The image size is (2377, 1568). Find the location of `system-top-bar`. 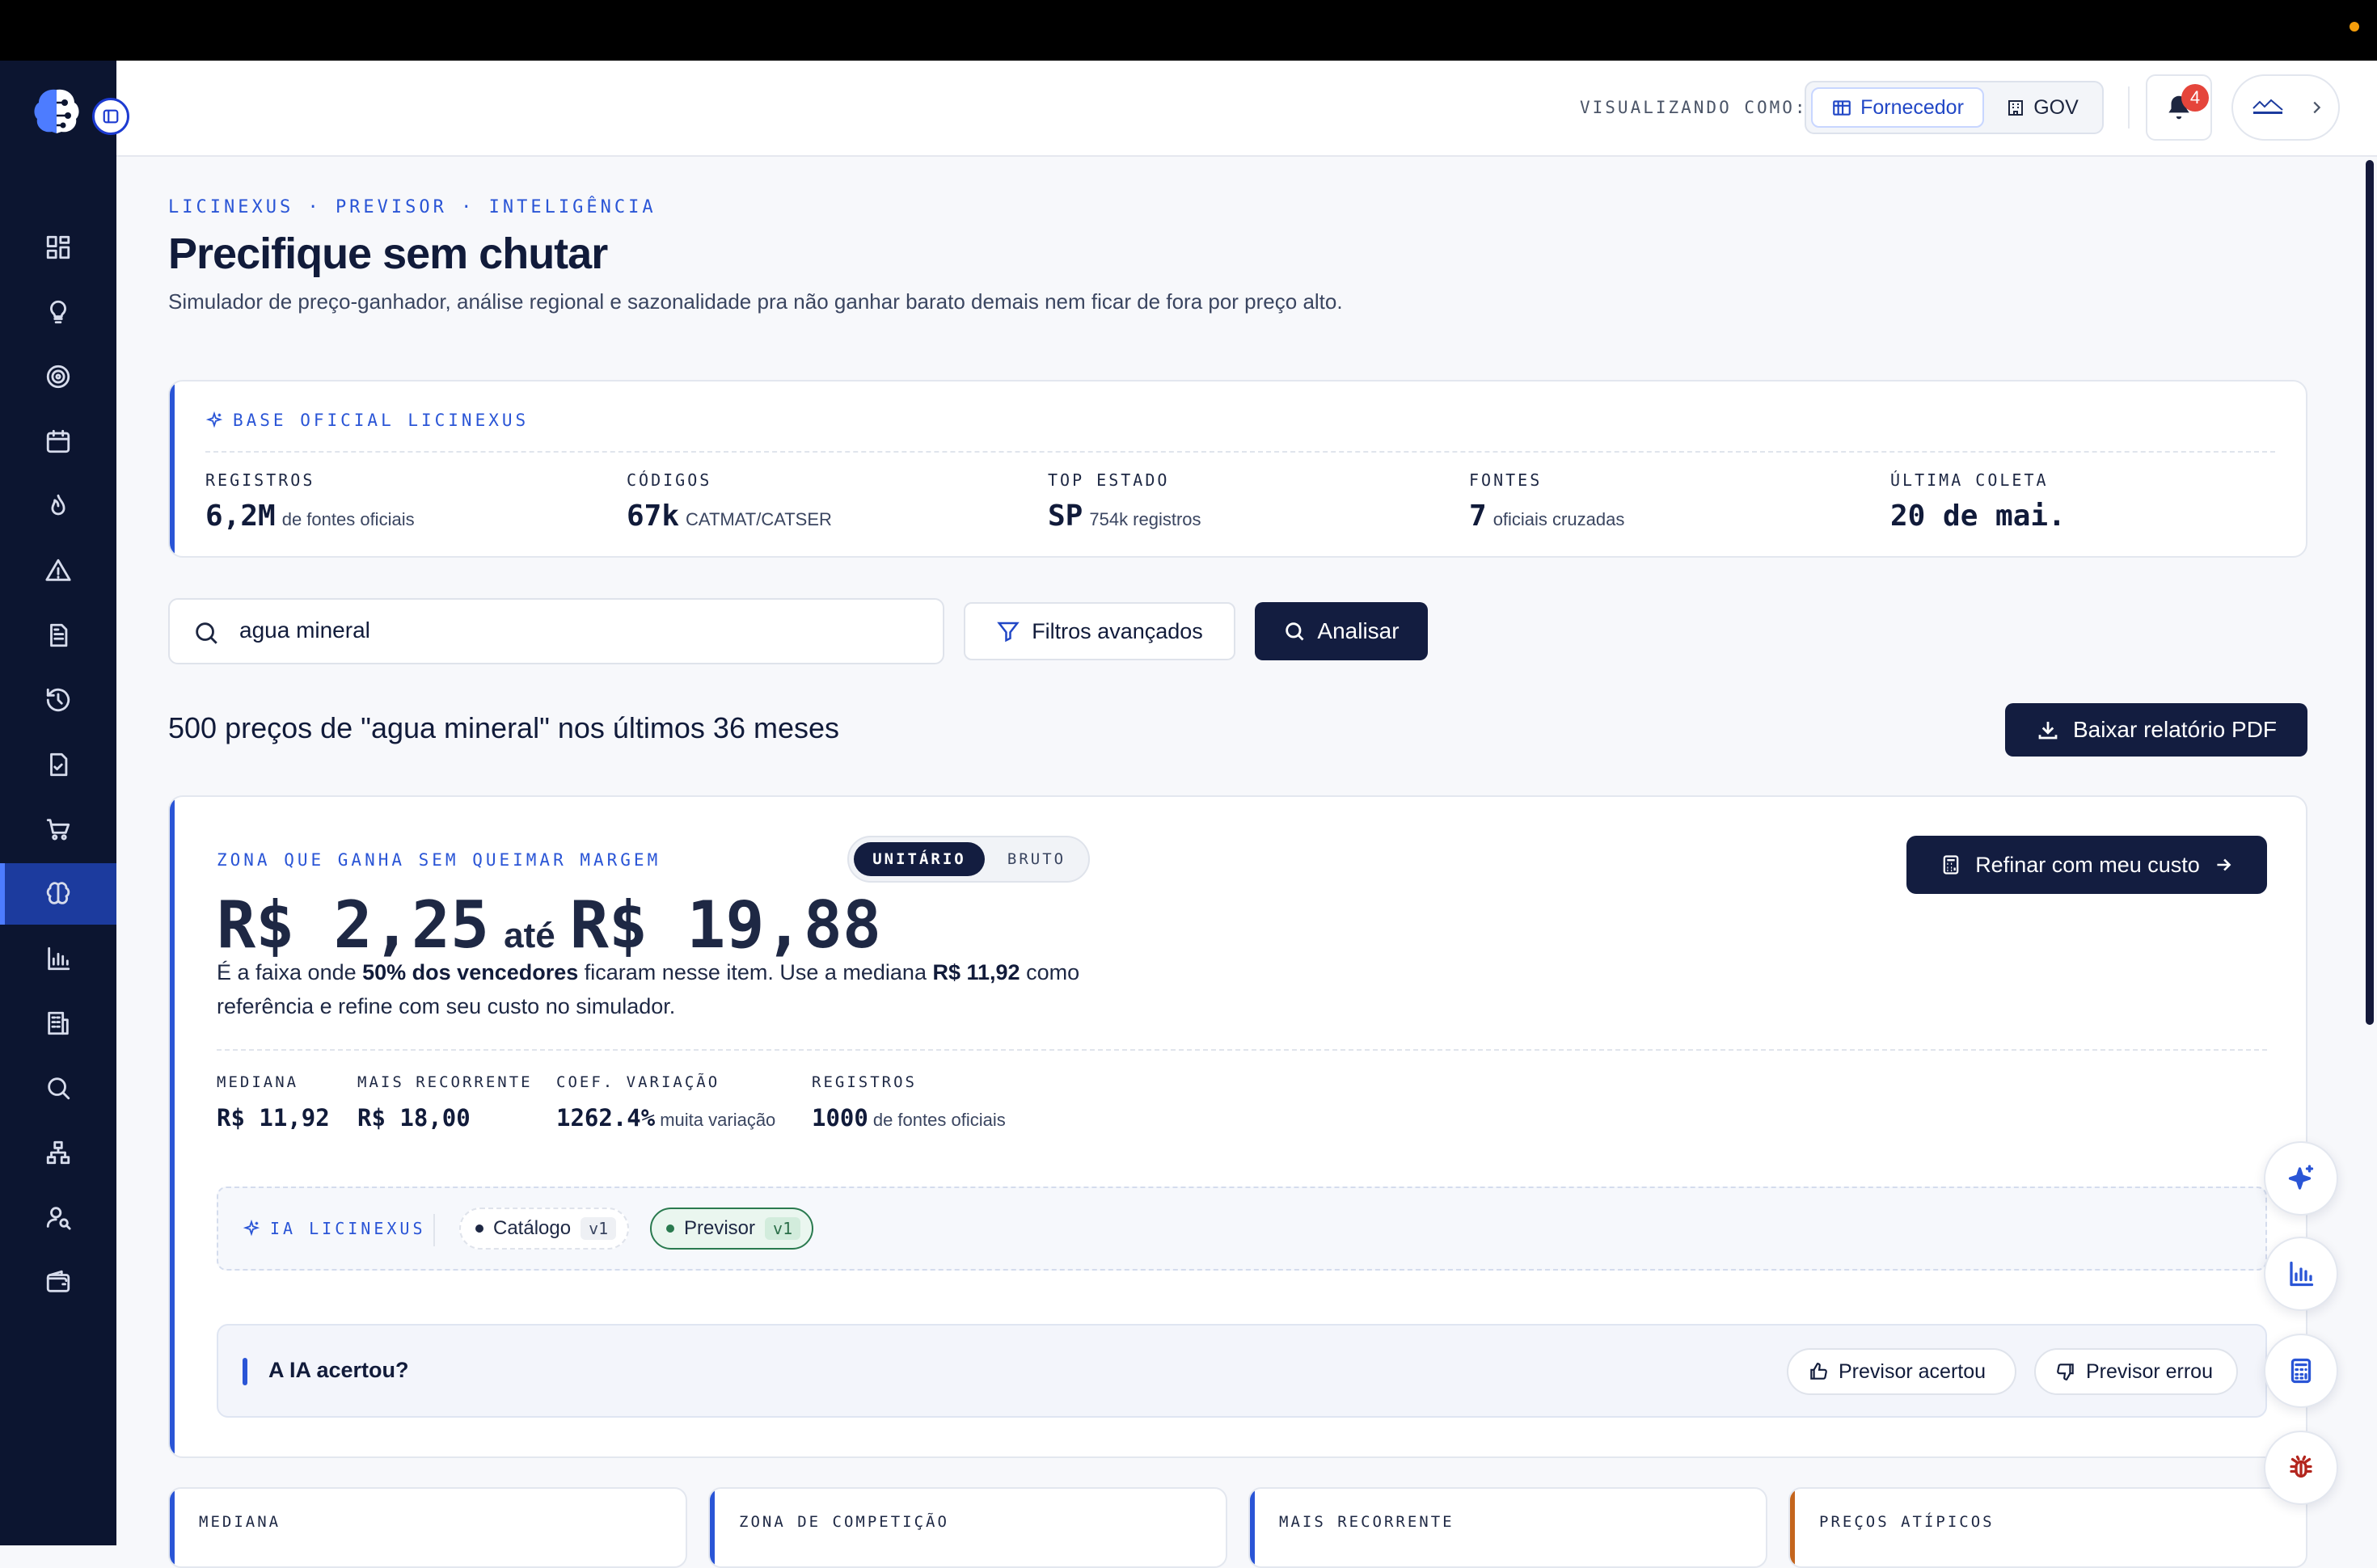

system-top-bar is located at coordinates (1188, 31).